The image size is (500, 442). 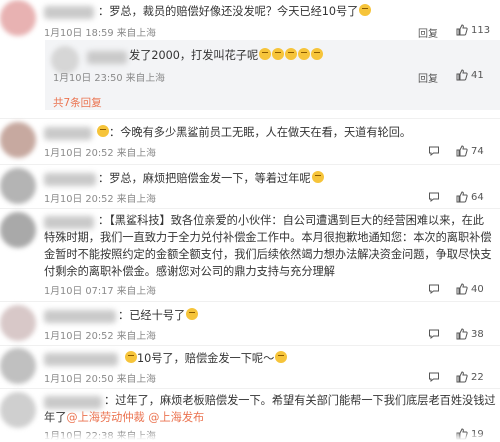 What do you see at coordinates (470, 151) in the screenshot?
I see `like-button: 74` at bounding box center [470, 151].